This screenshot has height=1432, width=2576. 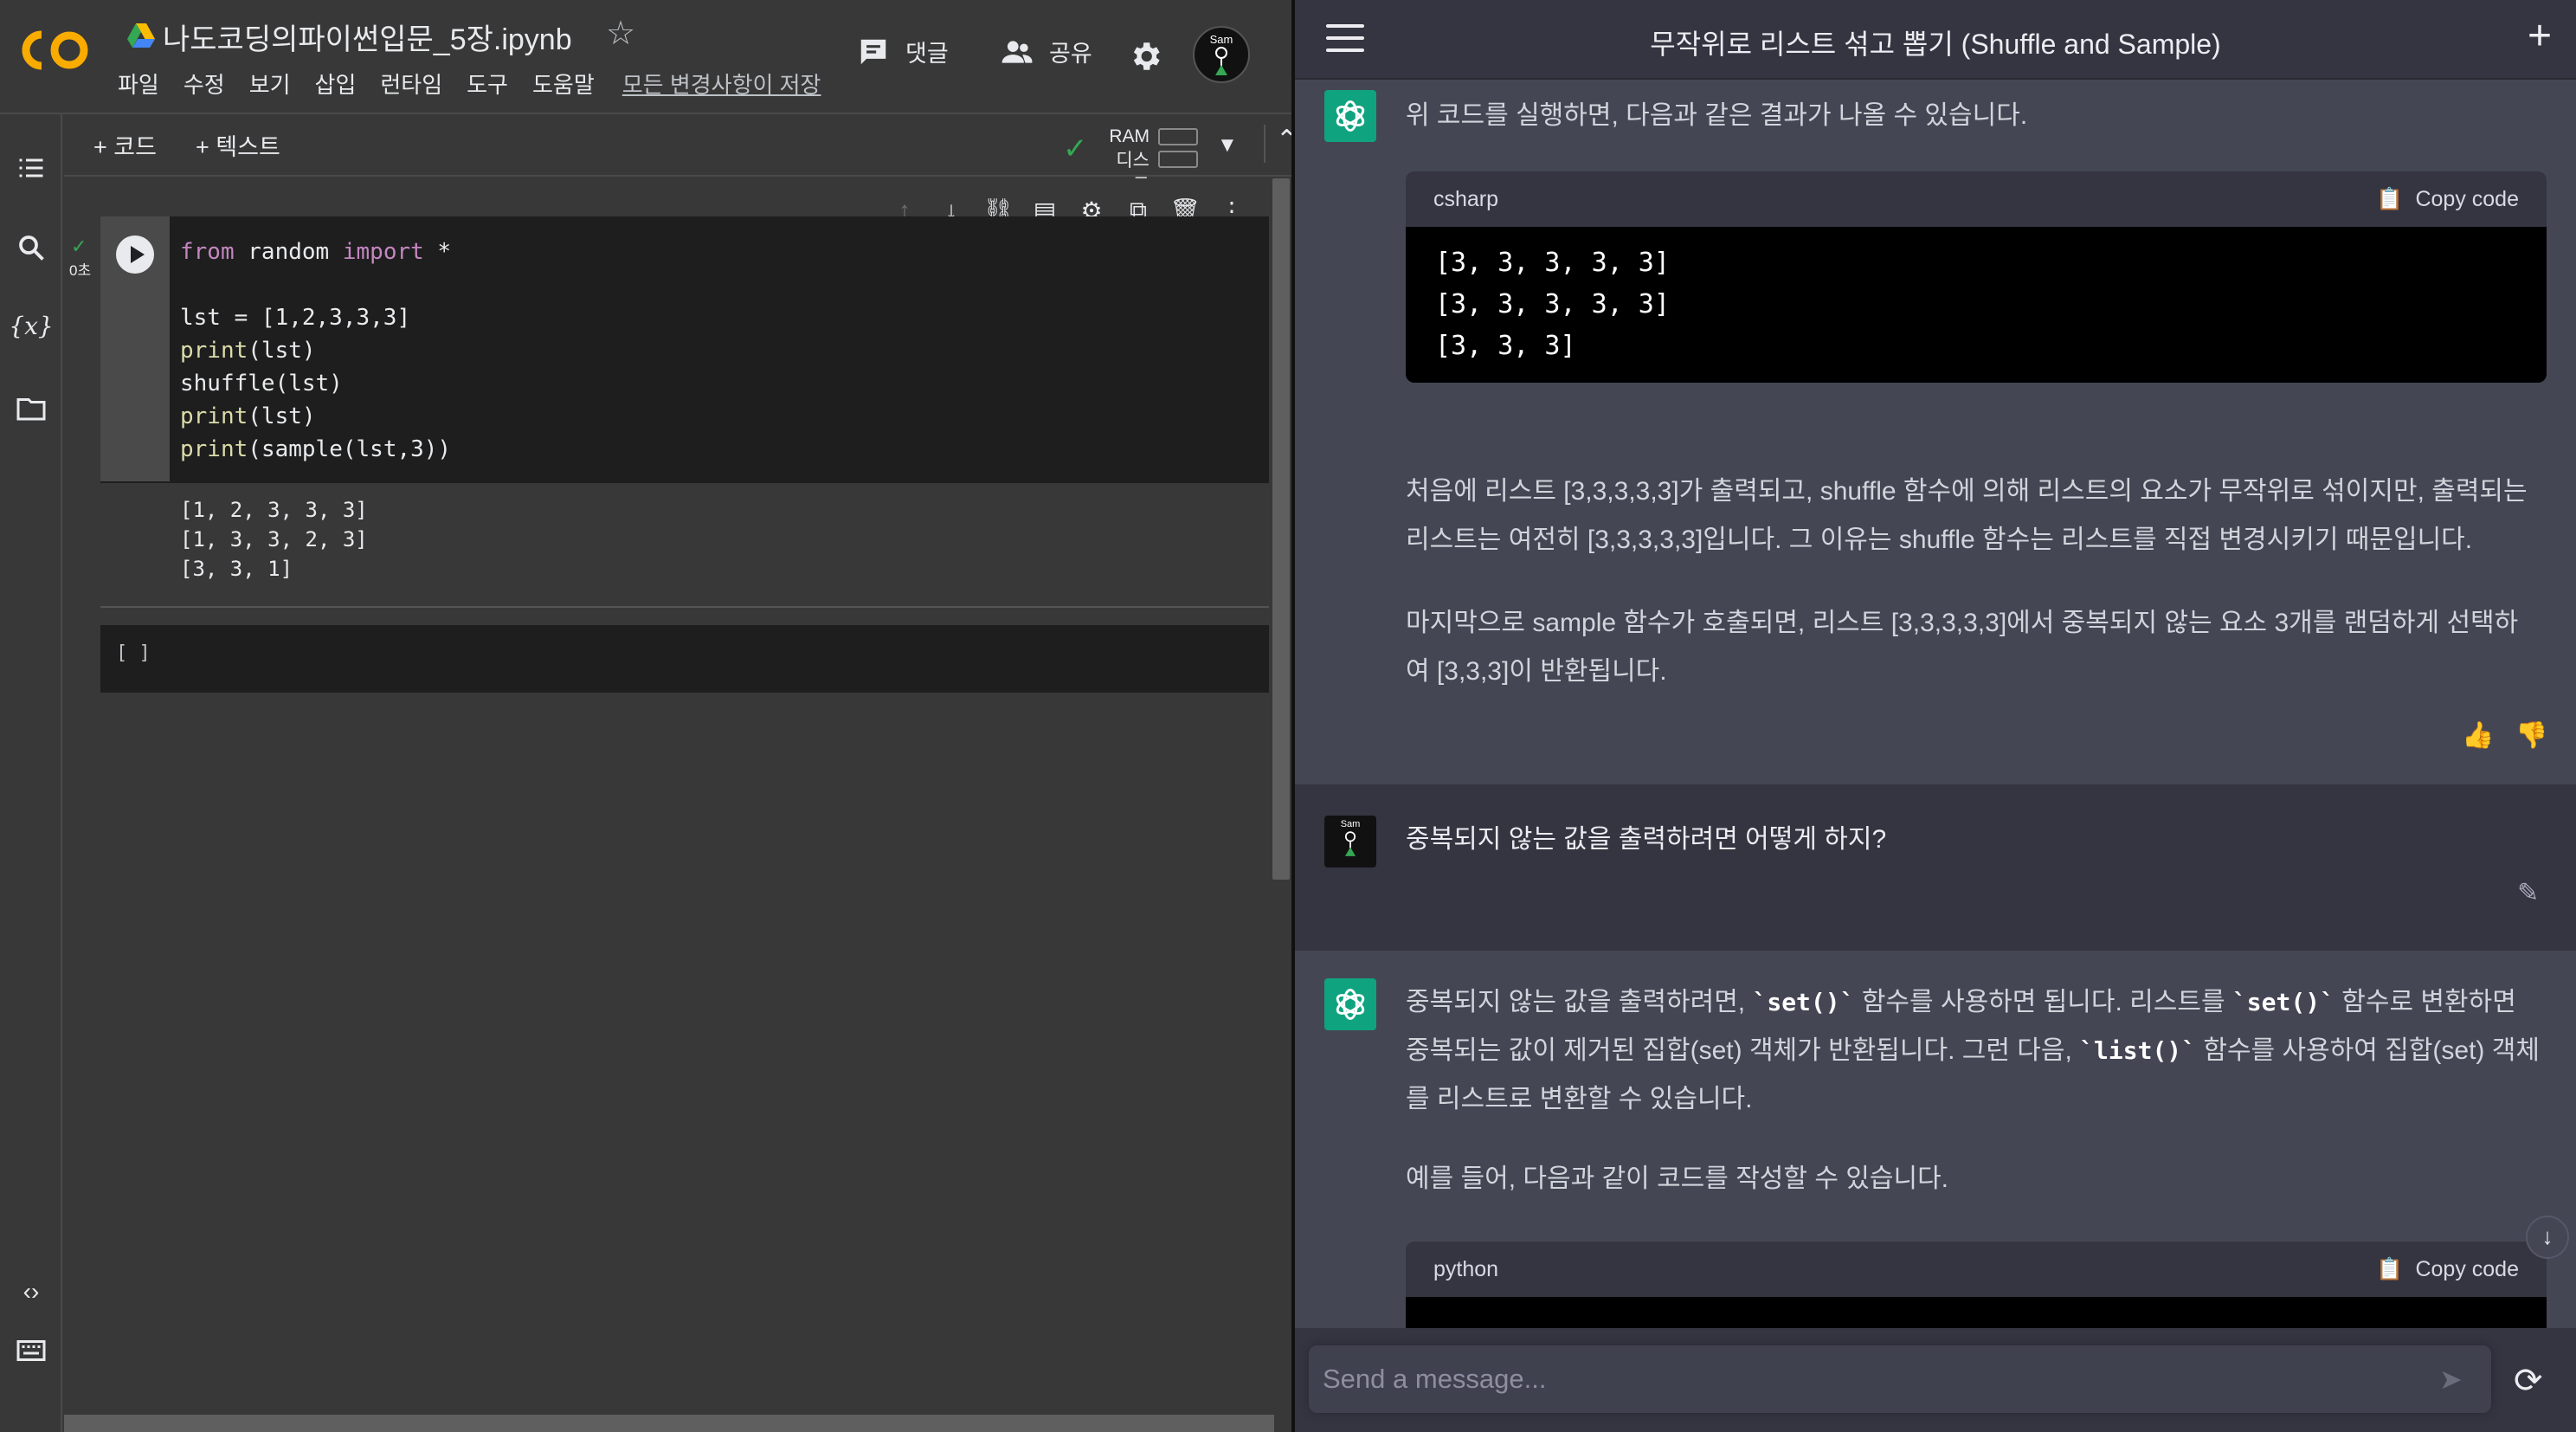 What do you see at coordinates (31, 1353) in the screenshot?
I see `command-palette-icon` at bounding box center [31, 1353].